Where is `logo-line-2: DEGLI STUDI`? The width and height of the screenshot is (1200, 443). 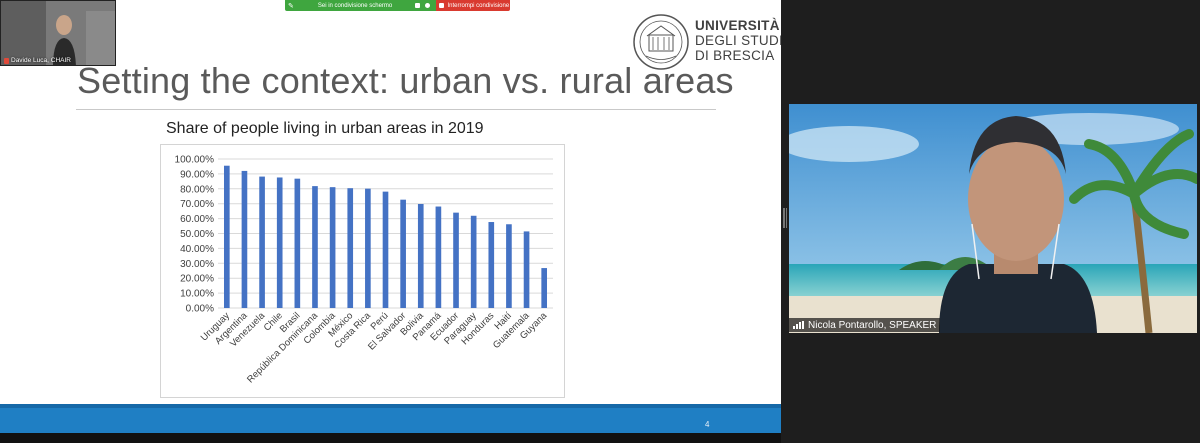 logo-line-2: DEGLI STUDI is located at coordinates (739, 40).